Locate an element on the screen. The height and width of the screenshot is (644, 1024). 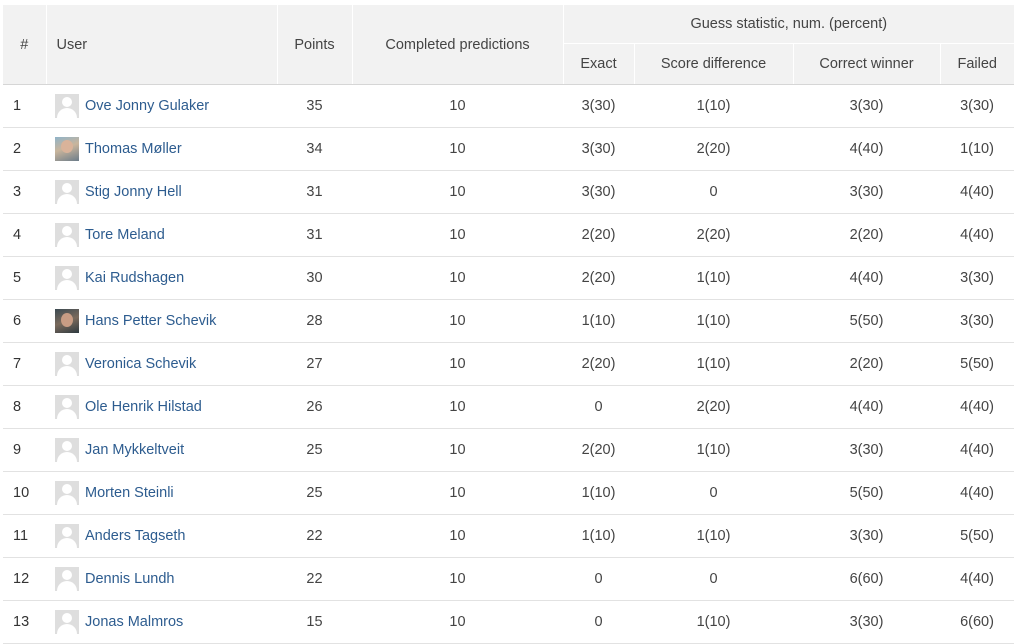
user-name-link: Thomas Møller is located at coordinates (133, 149).